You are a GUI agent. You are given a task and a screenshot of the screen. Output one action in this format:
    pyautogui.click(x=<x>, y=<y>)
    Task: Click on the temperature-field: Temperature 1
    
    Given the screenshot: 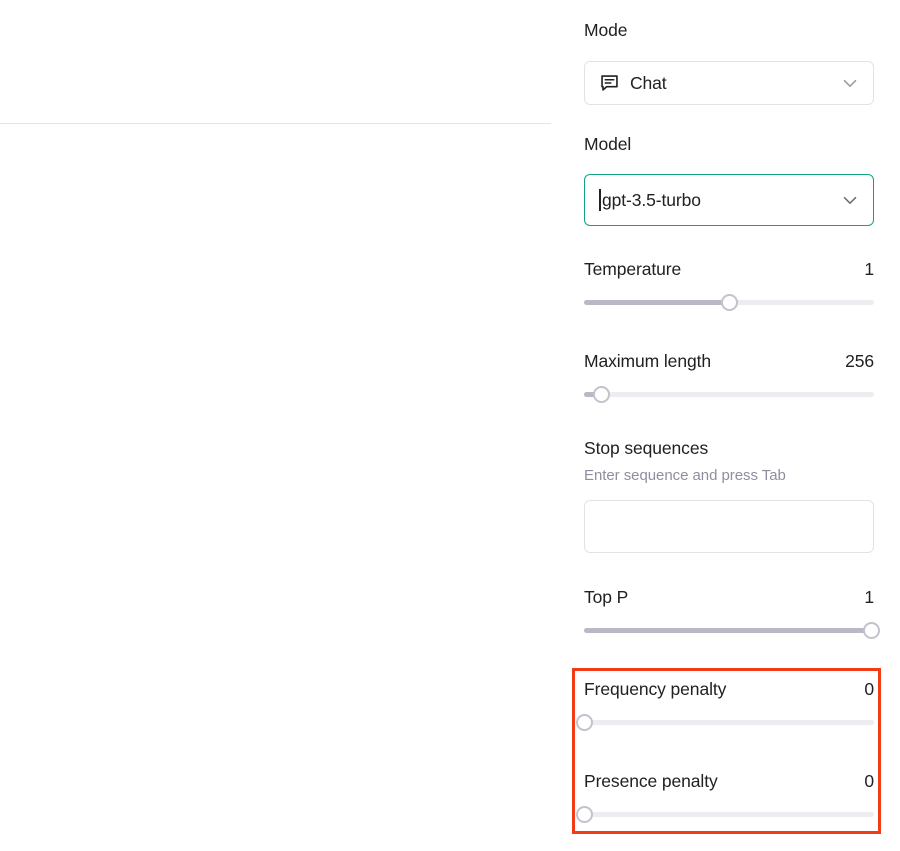 What is the action you would take?
    pyautogui.click(x=729, y=285)
    